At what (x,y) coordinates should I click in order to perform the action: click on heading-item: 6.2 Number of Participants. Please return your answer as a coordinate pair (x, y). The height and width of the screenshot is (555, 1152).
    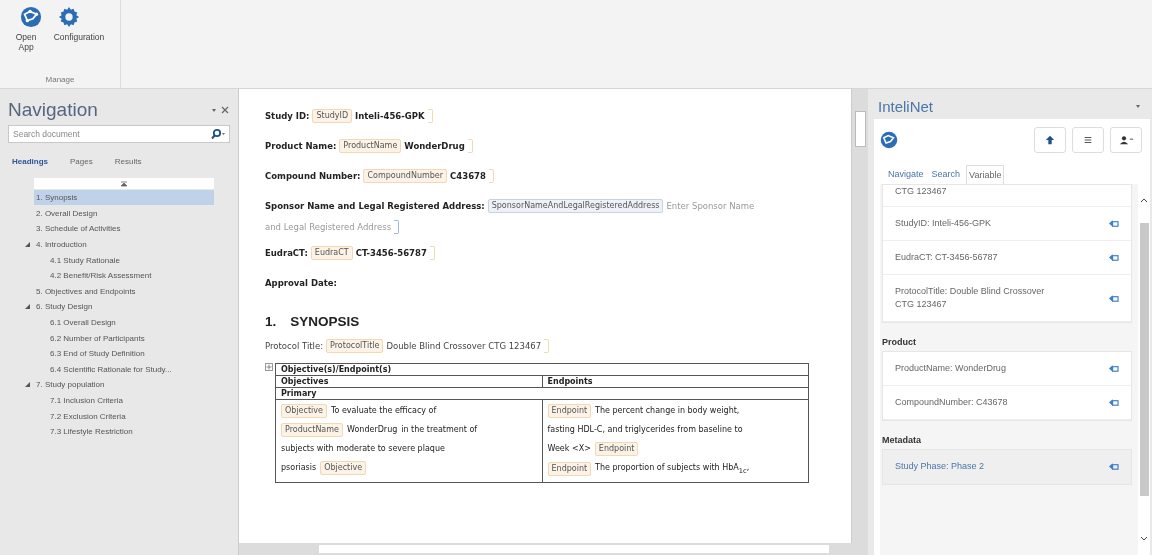
    Looking at the image, I should click on (97, 338).